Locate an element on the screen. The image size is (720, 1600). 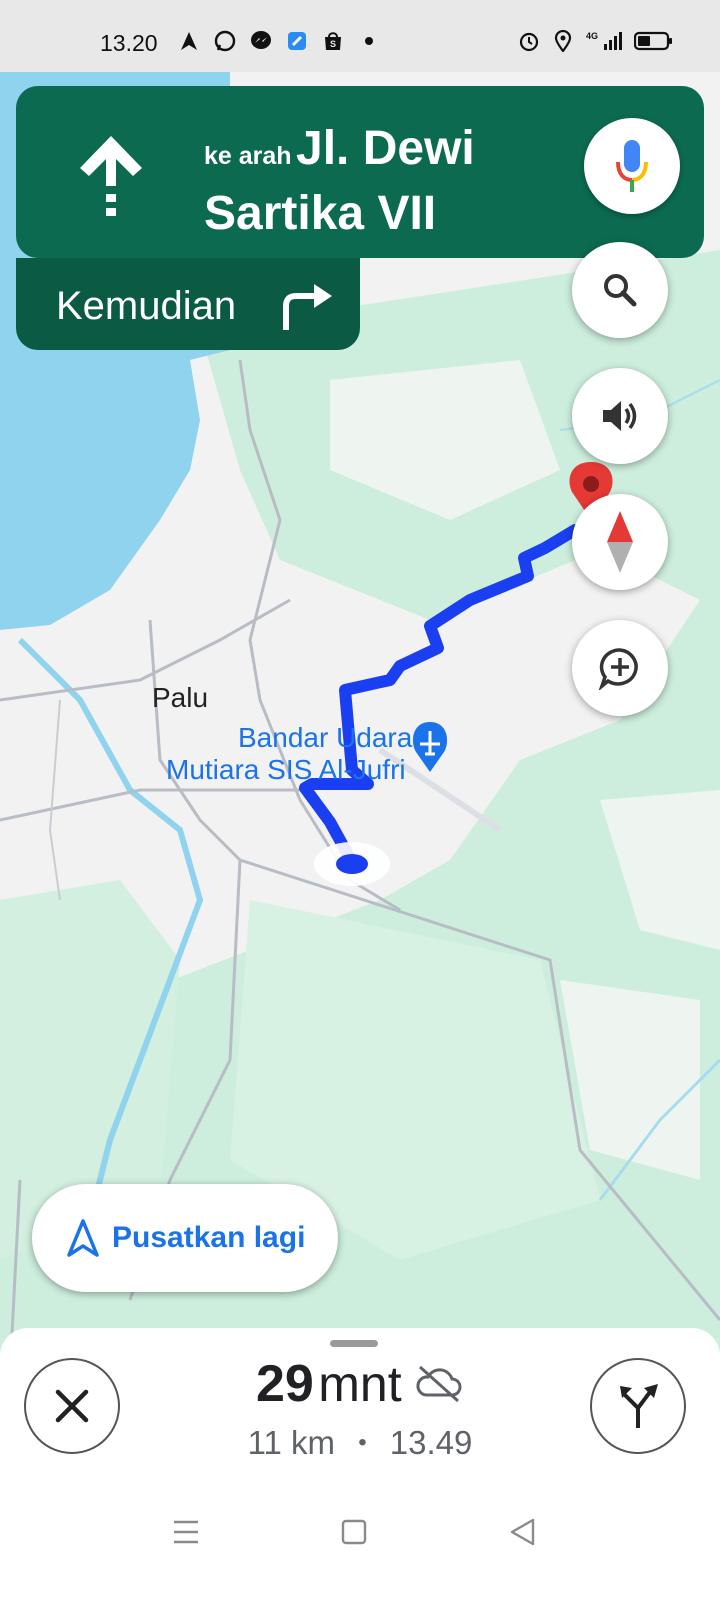
messenger-icon is located at coordinates (261, 41).